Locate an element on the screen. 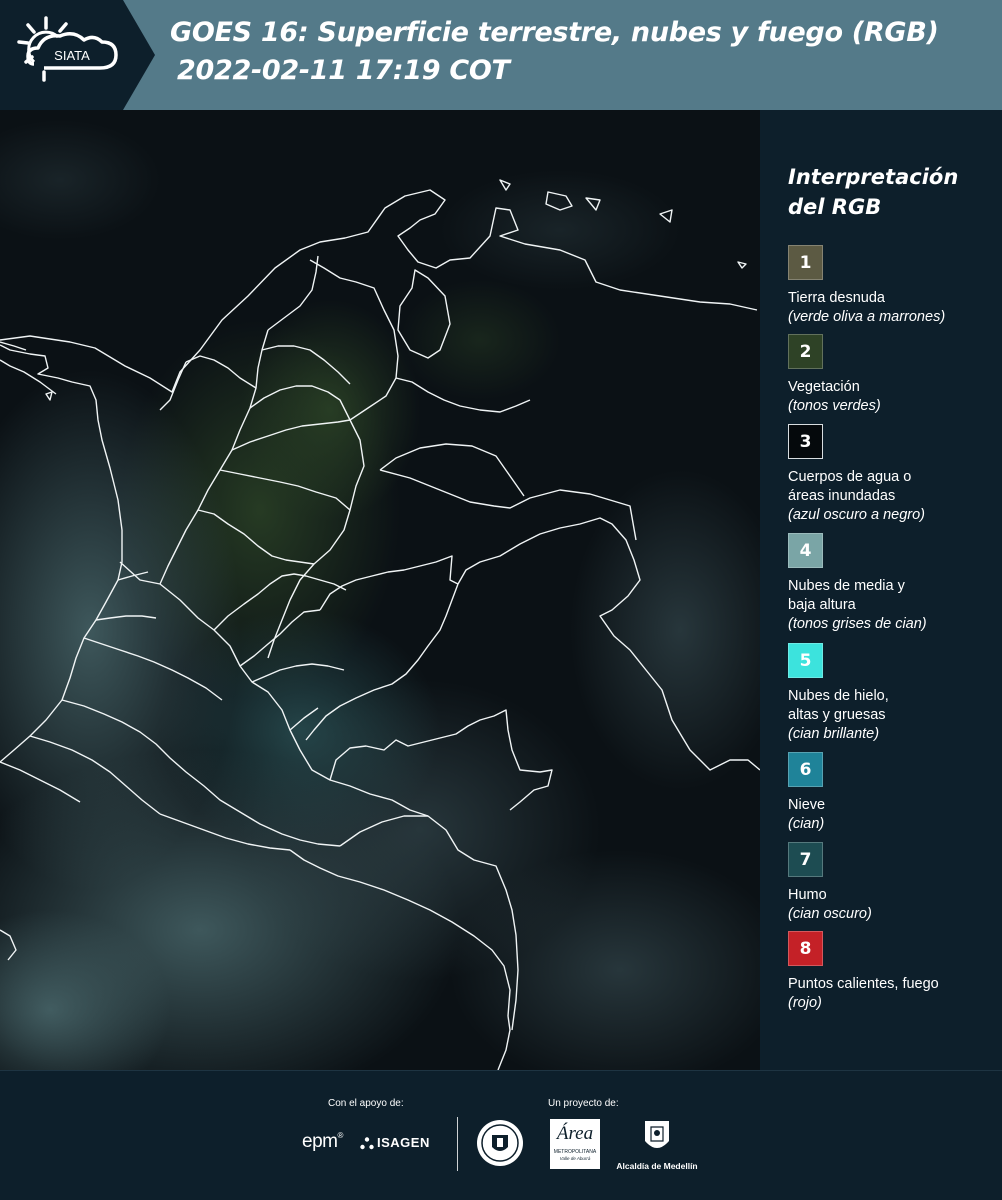 The image size is (1002, 1200). legend-title-line-2: del RGB is located at coordinates (835, 207).